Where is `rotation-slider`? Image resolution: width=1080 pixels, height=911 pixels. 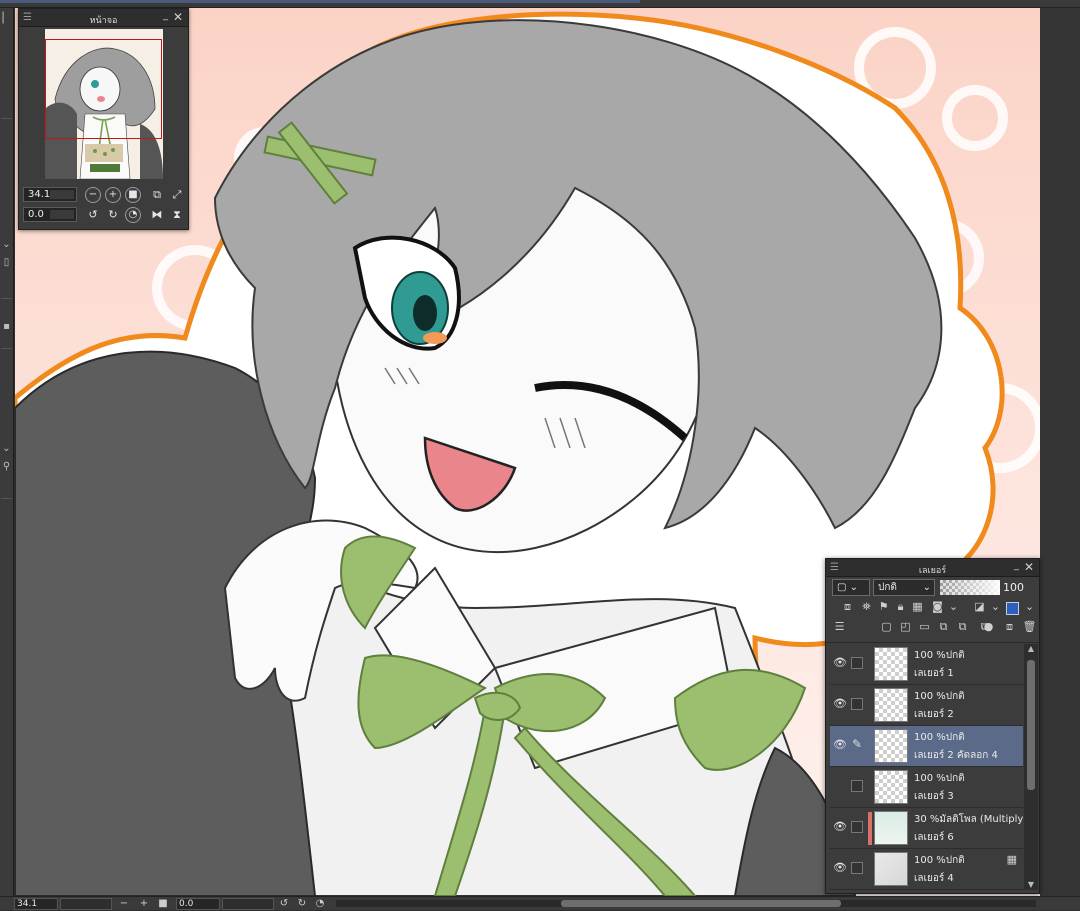 rotation-slider is located at coordinates (62, 214).